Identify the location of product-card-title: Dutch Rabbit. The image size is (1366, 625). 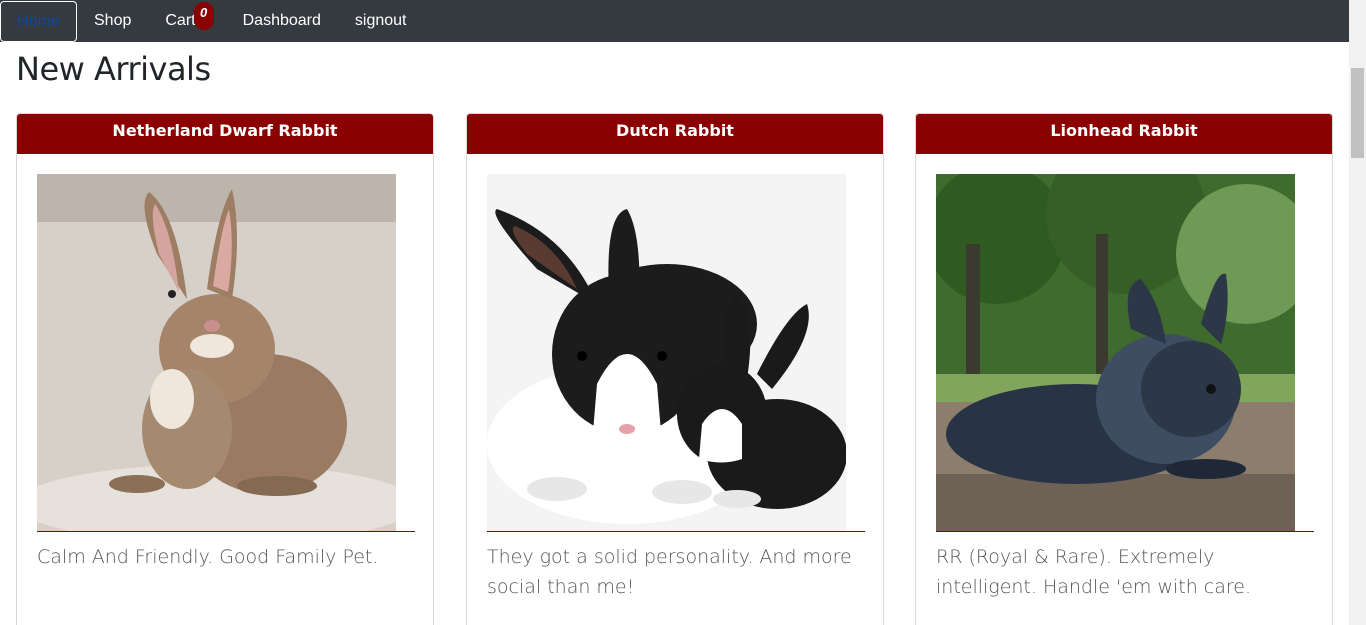
(675, 134).